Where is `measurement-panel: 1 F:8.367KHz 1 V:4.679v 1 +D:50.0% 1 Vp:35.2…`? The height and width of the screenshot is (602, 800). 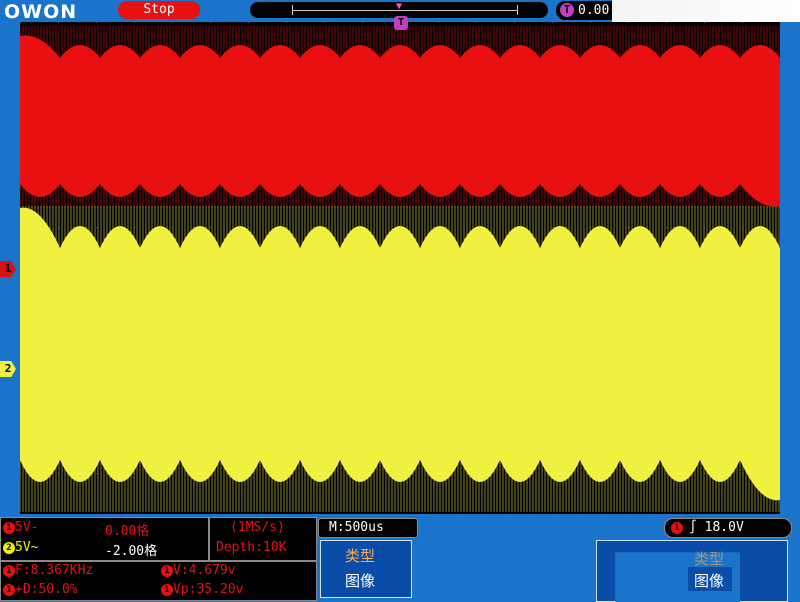 measurement-panel: 1 F:8.367KHz 1 V:4.679v 1 +D:50.0% 1 Vp:35.2… is located at coordinates (158, 581).